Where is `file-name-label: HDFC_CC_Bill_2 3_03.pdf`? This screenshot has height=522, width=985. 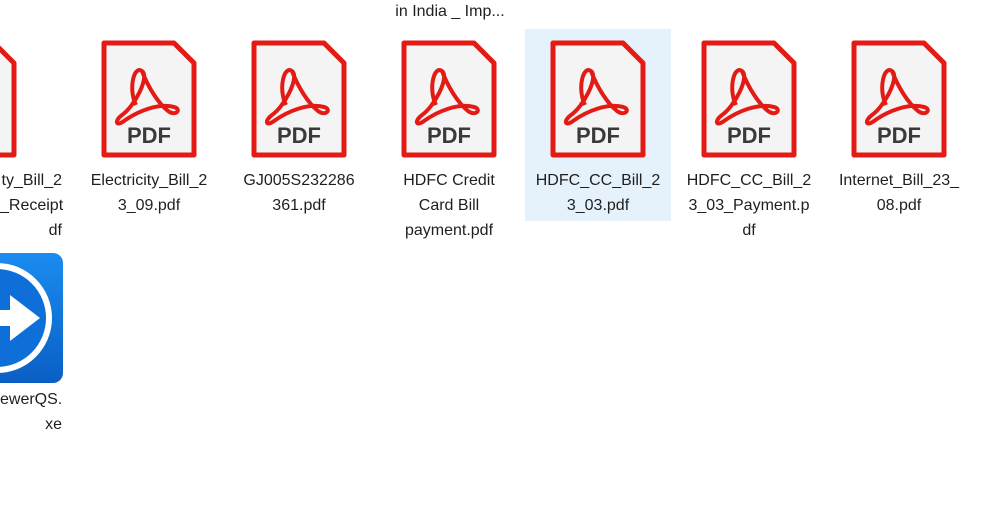
file-name-label: HDFC_CC_Bill_2 3_03.pdf is located at coordinates (598, 193).